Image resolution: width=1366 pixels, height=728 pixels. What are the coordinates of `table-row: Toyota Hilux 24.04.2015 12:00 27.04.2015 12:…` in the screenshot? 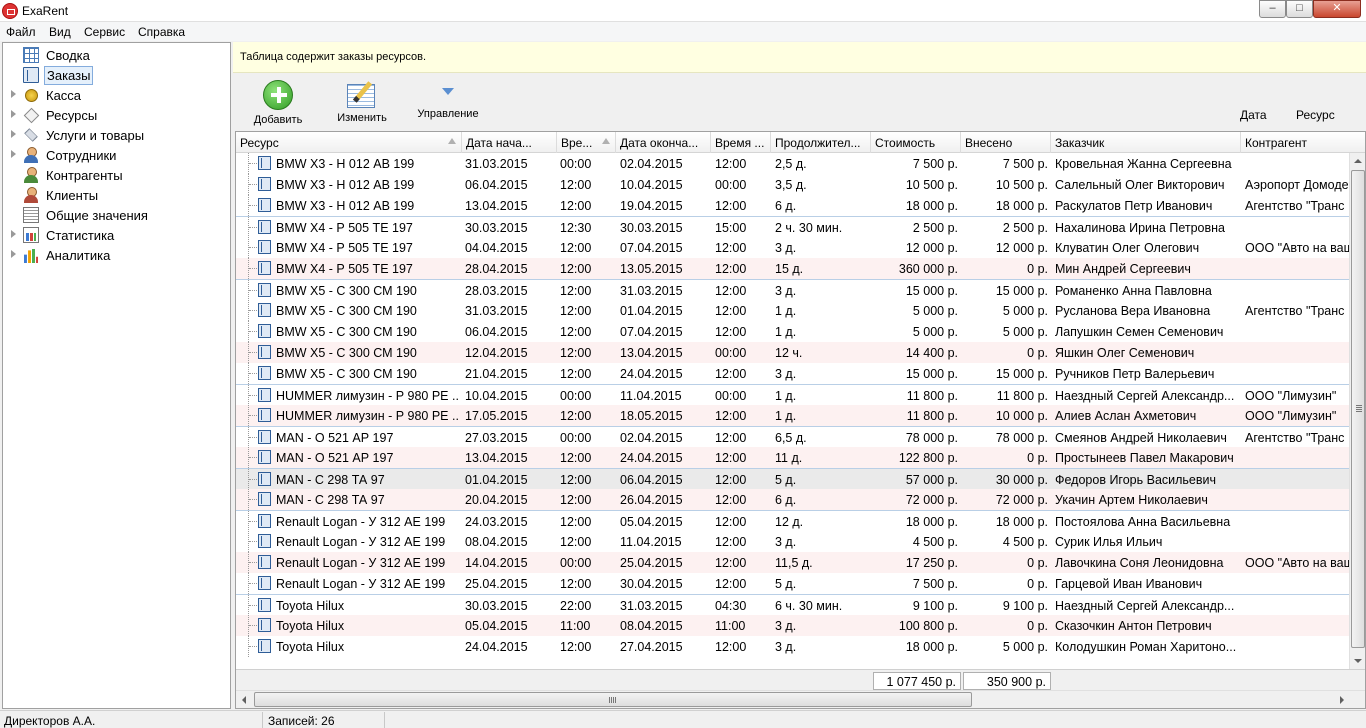 It's located at (792, 646).